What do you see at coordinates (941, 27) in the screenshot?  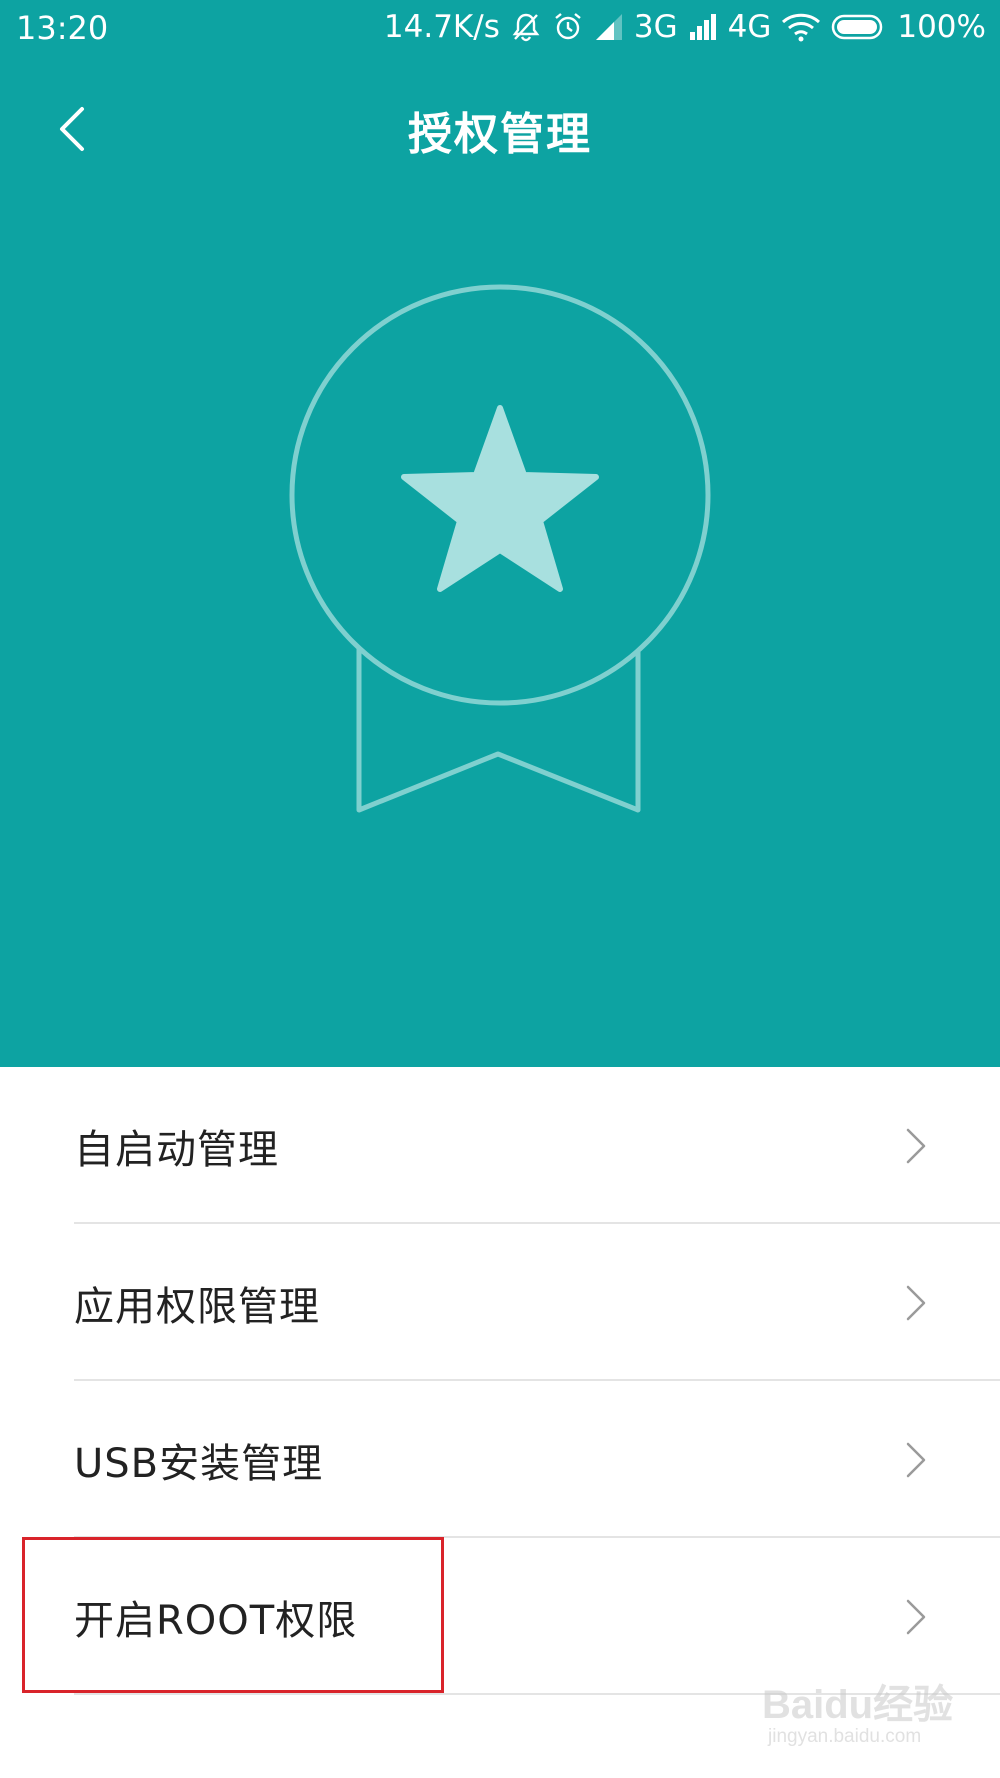 I see `battery-level: 100%` at bounding box center [941, 27].